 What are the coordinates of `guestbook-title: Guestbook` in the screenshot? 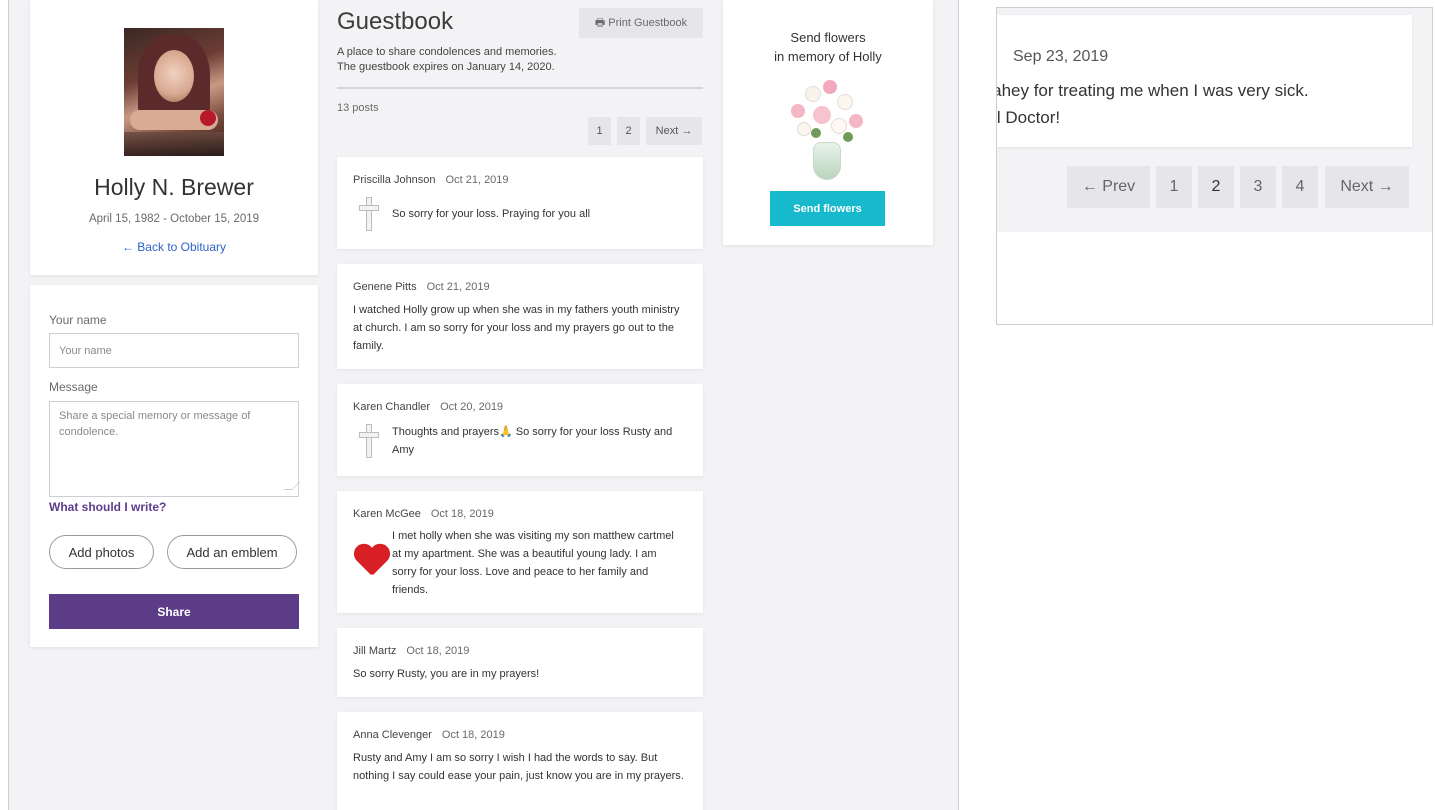 It's located at (395, 21).